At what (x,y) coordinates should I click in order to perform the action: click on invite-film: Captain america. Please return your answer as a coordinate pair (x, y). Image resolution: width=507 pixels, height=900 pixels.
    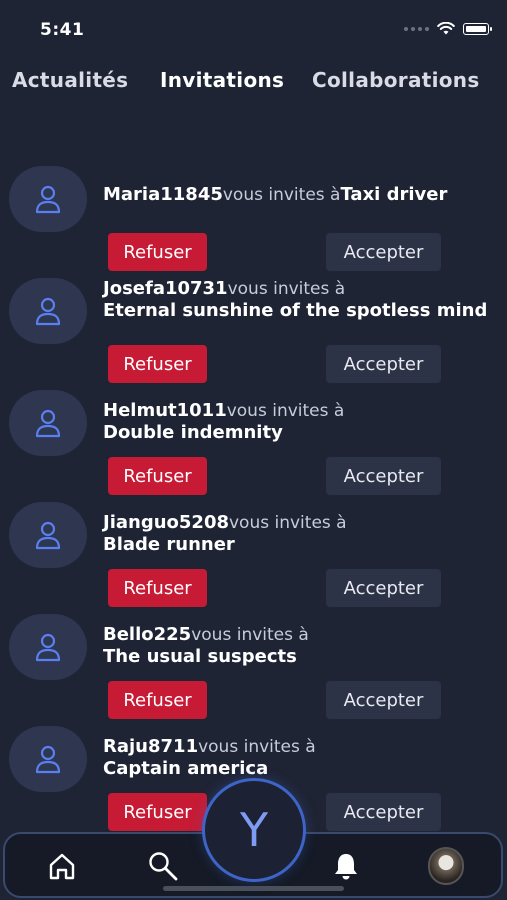
    Looking at the image, I should click on (186, 768).